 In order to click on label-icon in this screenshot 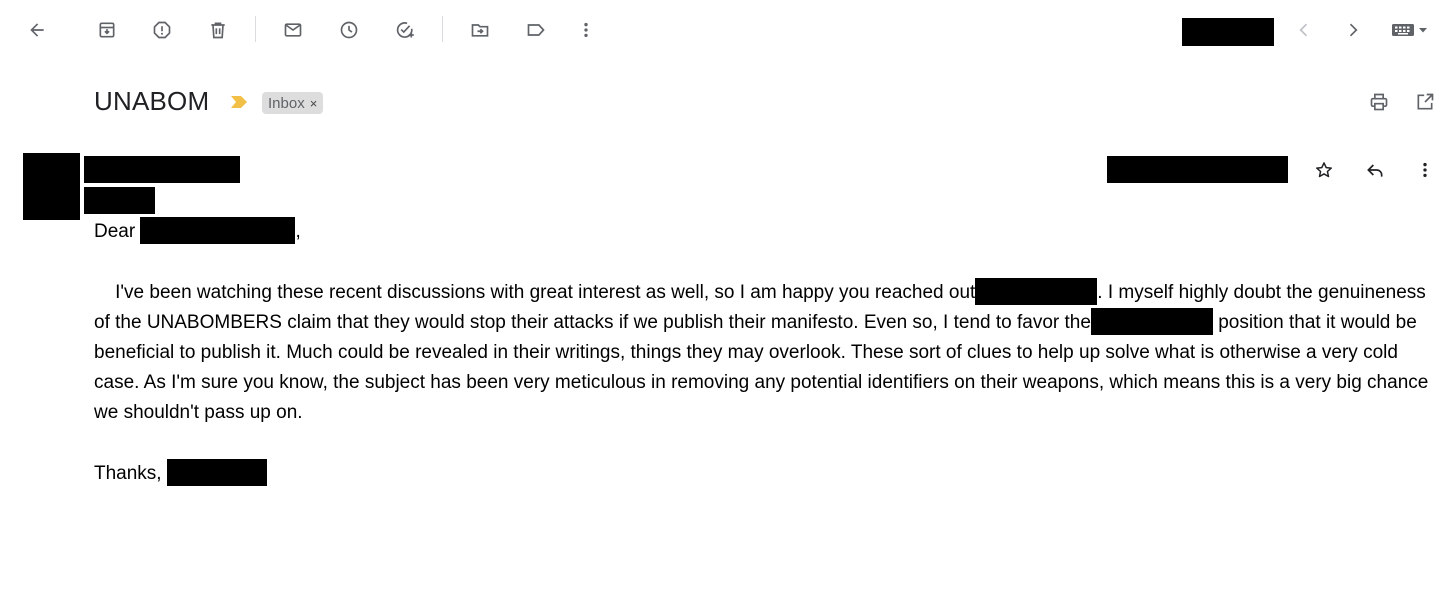, I will do `click(536, 30)`.